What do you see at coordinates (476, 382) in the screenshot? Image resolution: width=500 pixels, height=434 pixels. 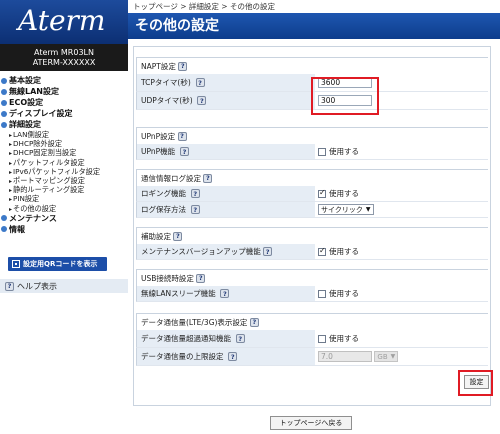 I see `apply-button: 設定` at bounding box center [476, 382].